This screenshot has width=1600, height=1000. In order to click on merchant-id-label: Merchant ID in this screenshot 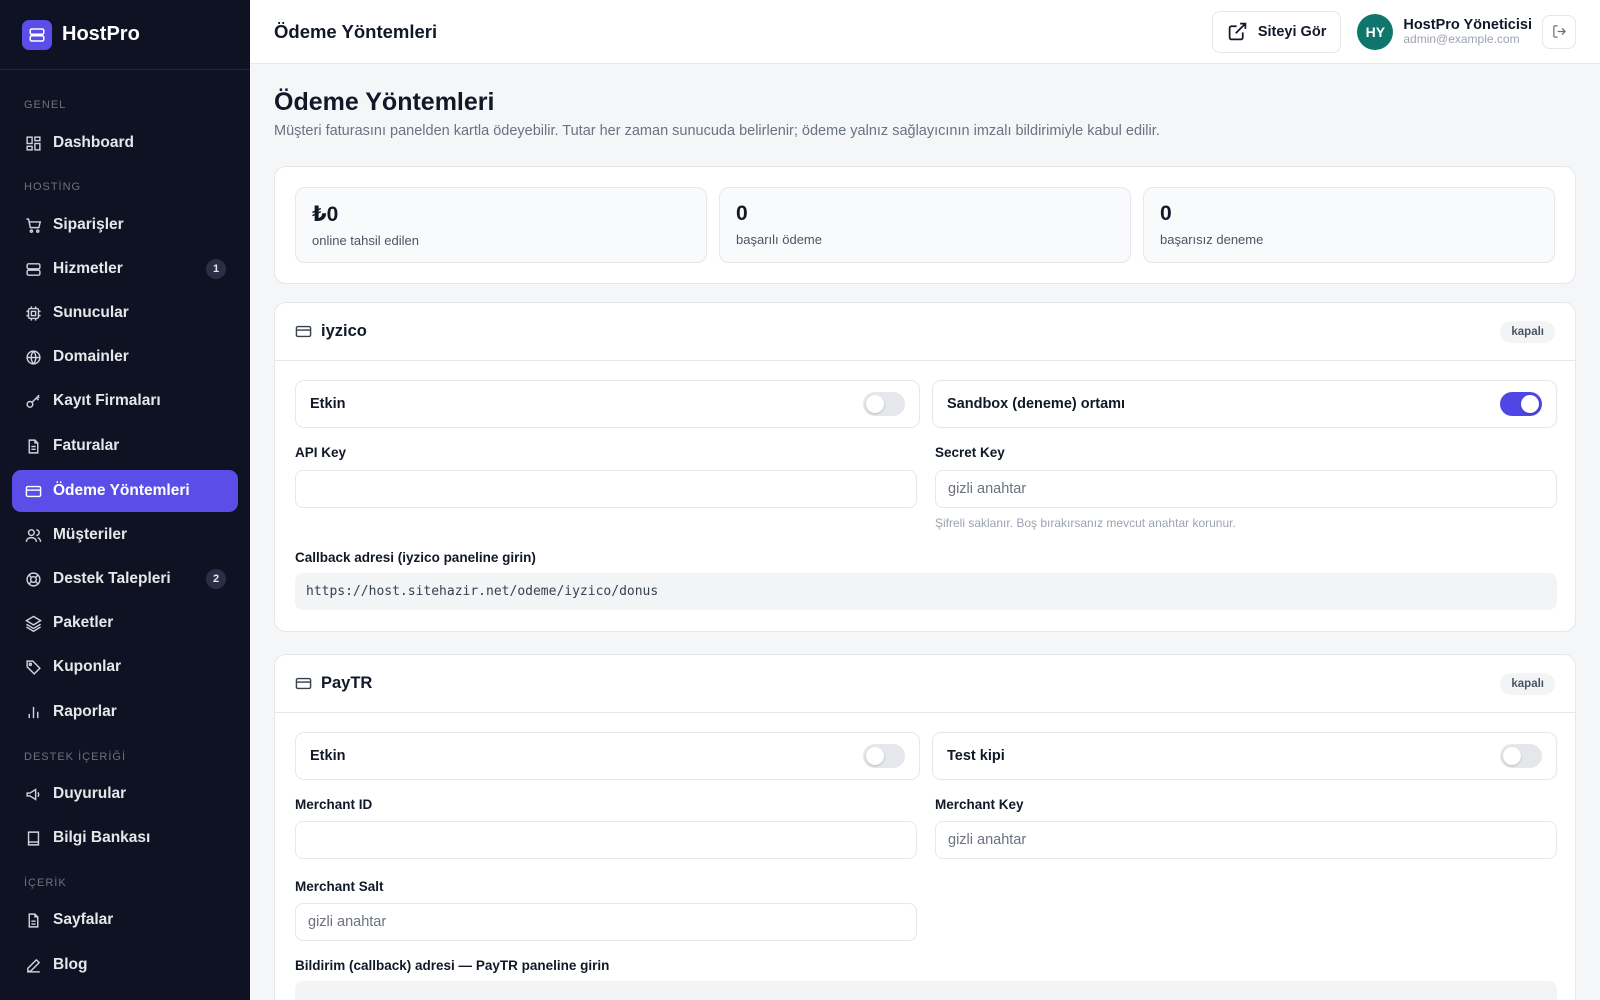, I will do `click(334, 804)`.